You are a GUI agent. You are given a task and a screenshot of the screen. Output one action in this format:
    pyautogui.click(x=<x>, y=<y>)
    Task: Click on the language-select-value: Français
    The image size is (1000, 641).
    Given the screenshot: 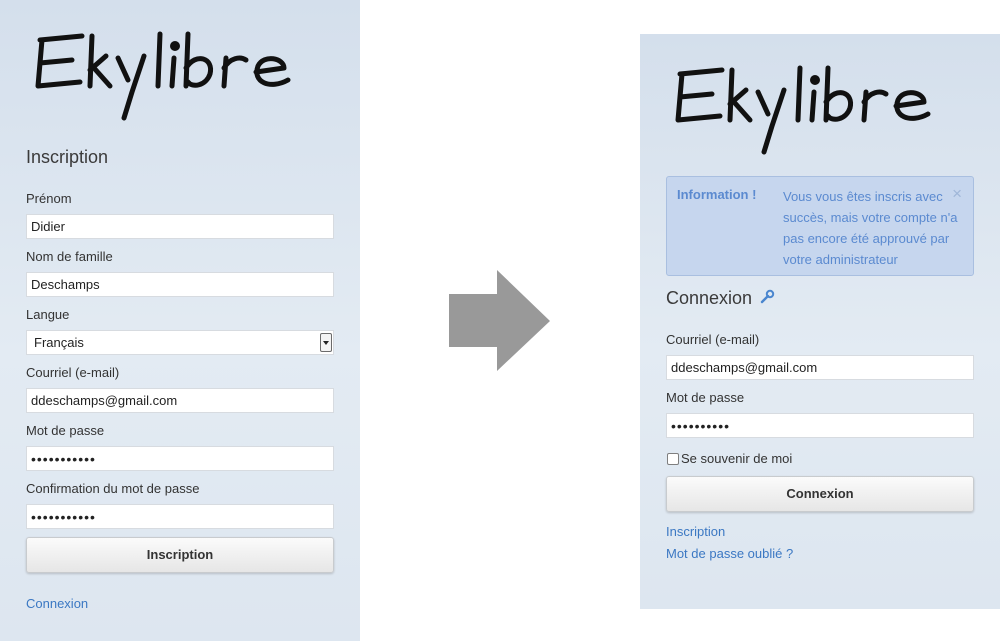 What is the action you would take?
    pyautogui.click(x=59, y=342)
    